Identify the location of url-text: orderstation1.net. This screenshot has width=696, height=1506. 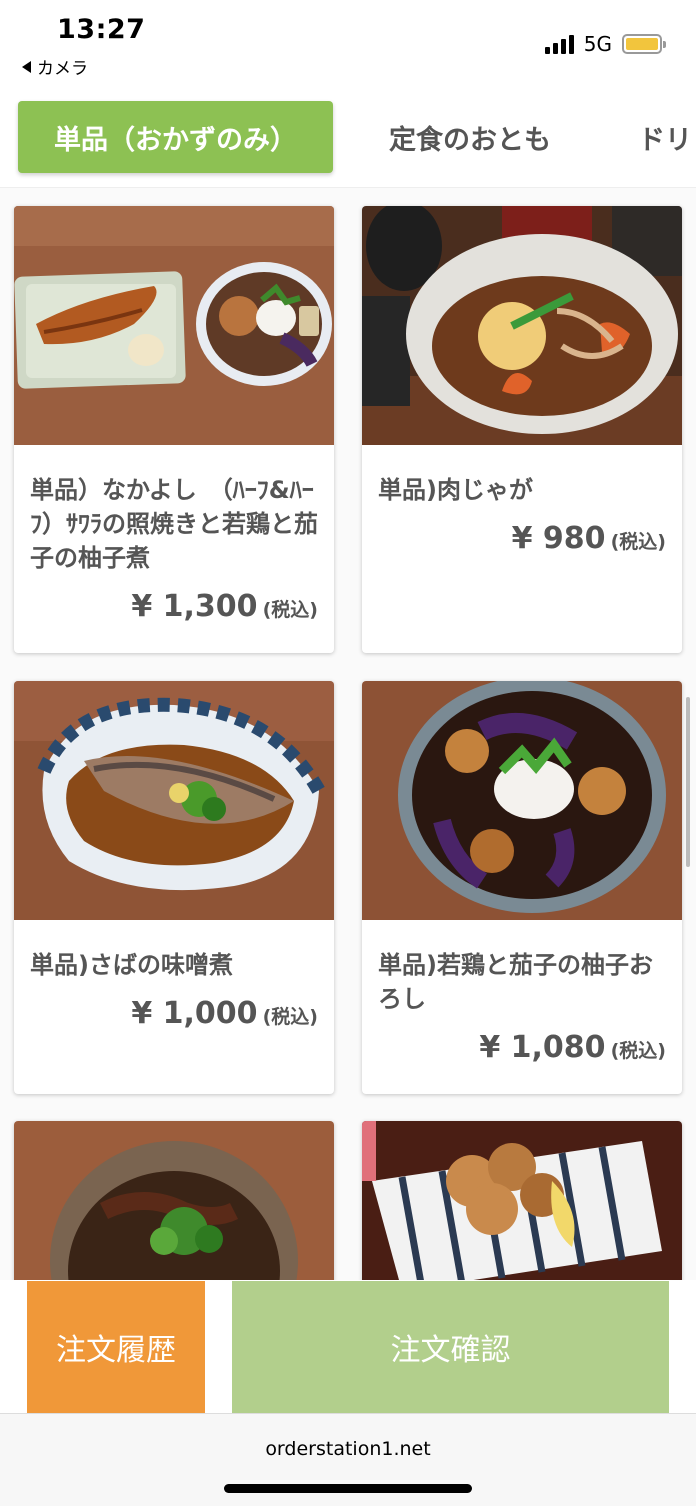
(348, 1449).